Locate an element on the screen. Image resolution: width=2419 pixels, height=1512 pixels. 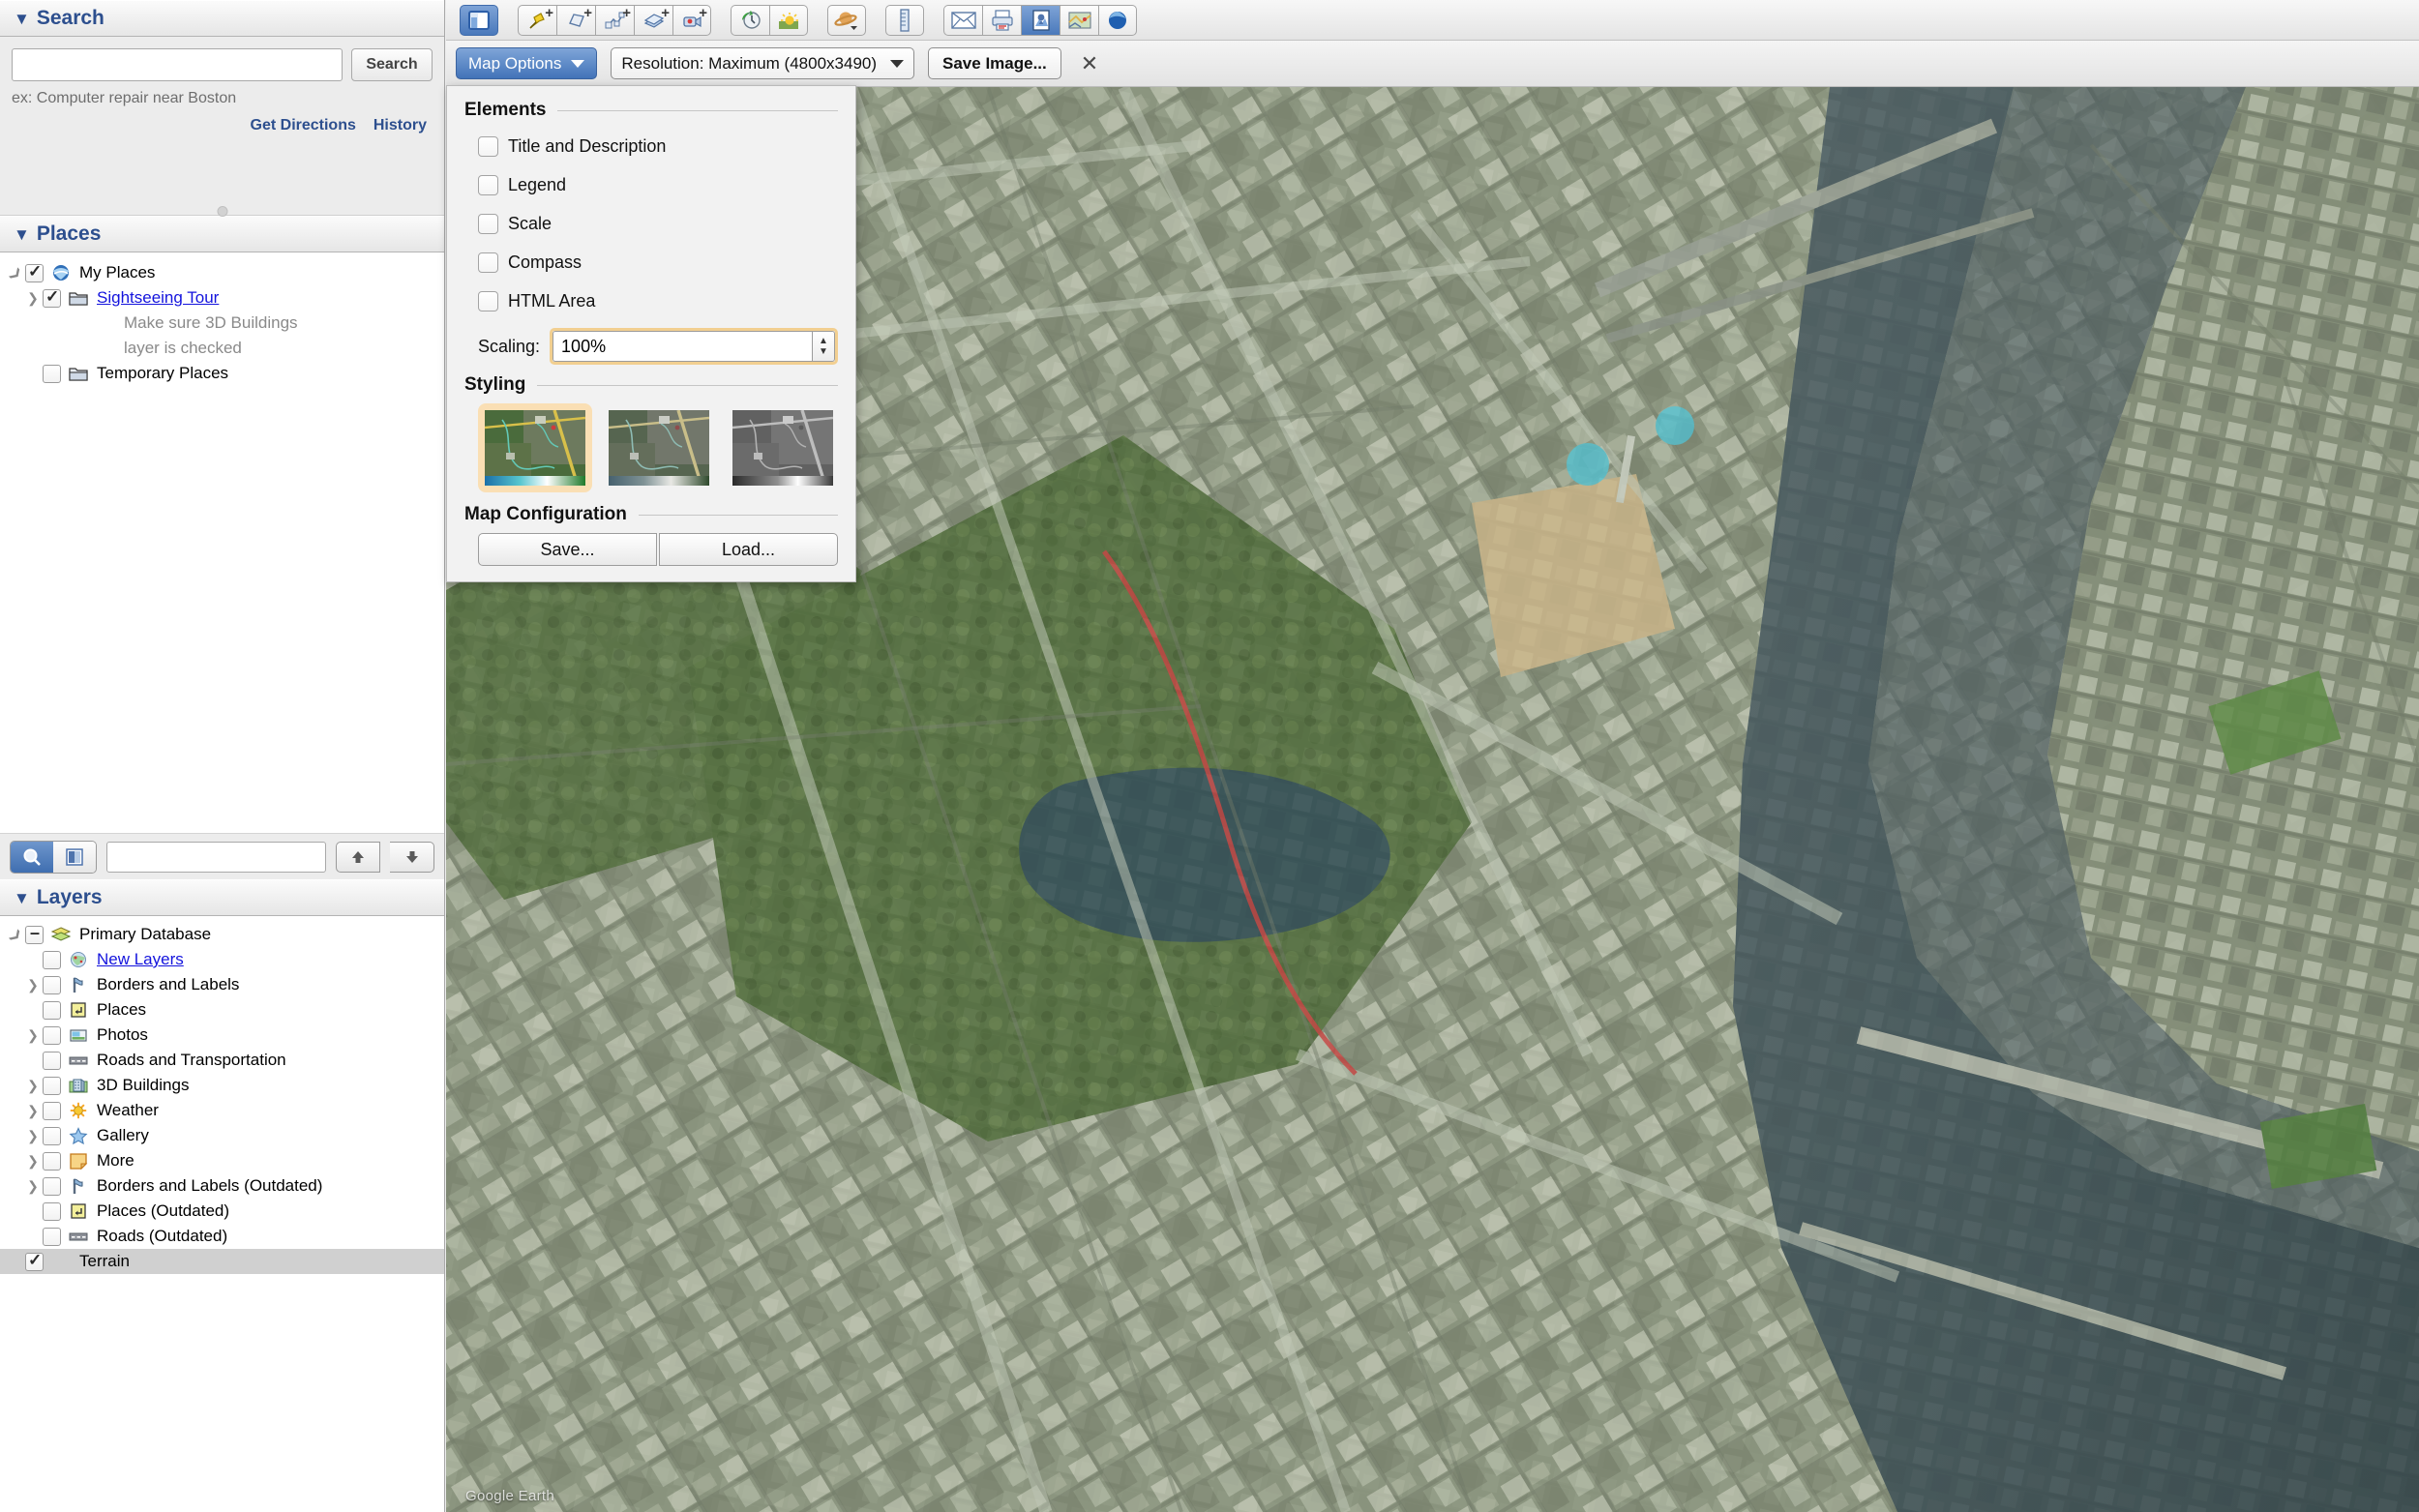
search-layers-icon is located at coordinates (32, 857).